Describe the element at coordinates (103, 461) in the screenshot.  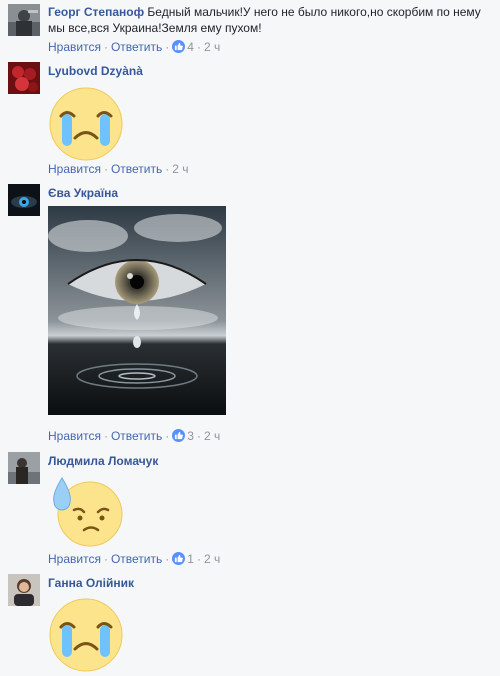
I see `comment-author: Людмила Ломачук` at that location.